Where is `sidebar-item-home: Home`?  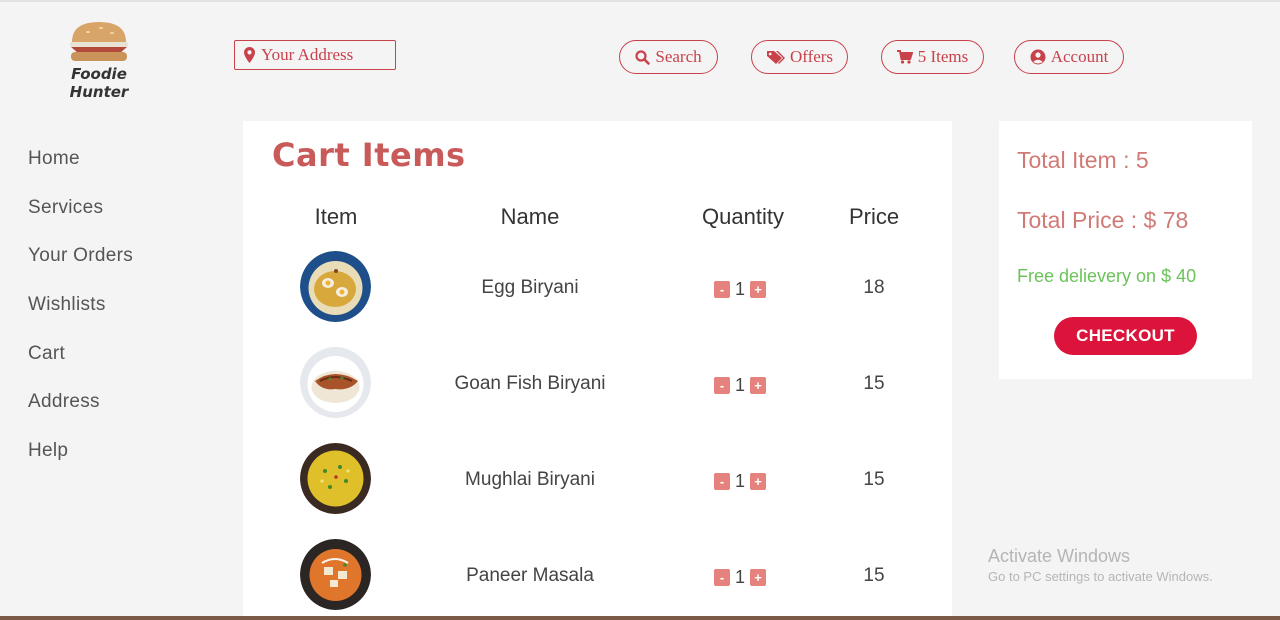 sidebar-item-home: Home is located at coordinates (80, 170).